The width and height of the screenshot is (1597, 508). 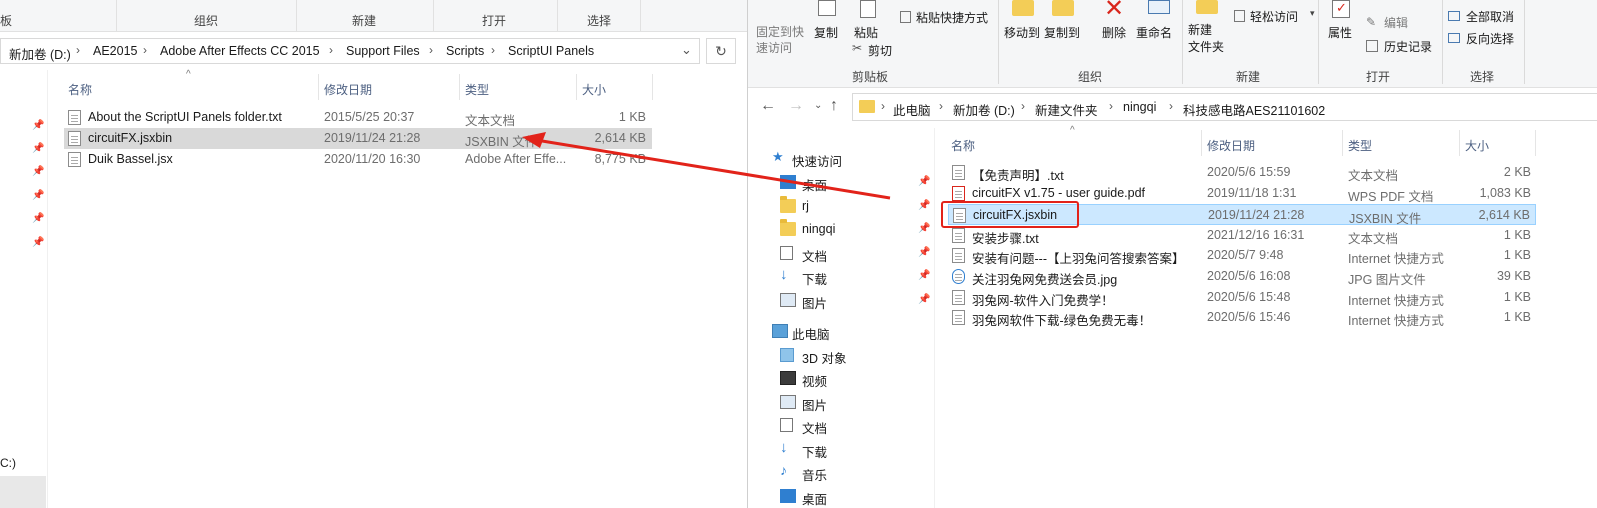 What do you see at coordinates (1396, 321) in the screenshot?
I see `file-type: Internet 快捷方式` at bounding box center [1396, 321].